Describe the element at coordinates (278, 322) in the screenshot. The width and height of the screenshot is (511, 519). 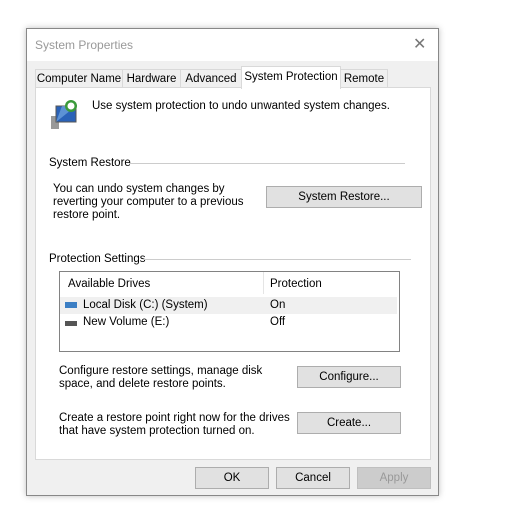
I see `drive-status: Off` at that location.